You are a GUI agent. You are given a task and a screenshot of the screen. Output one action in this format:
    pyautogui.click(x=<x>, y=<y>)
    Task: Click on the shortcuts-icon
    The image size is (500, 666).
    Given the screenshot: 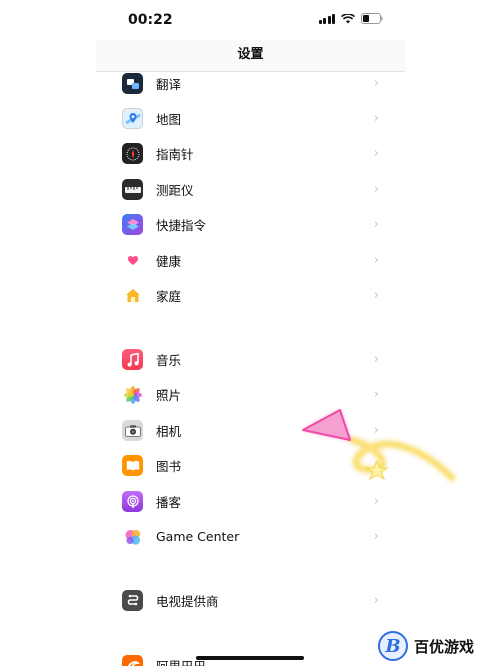 What is the action you would take?
    pyautogui.click(x=132, y=224)
    